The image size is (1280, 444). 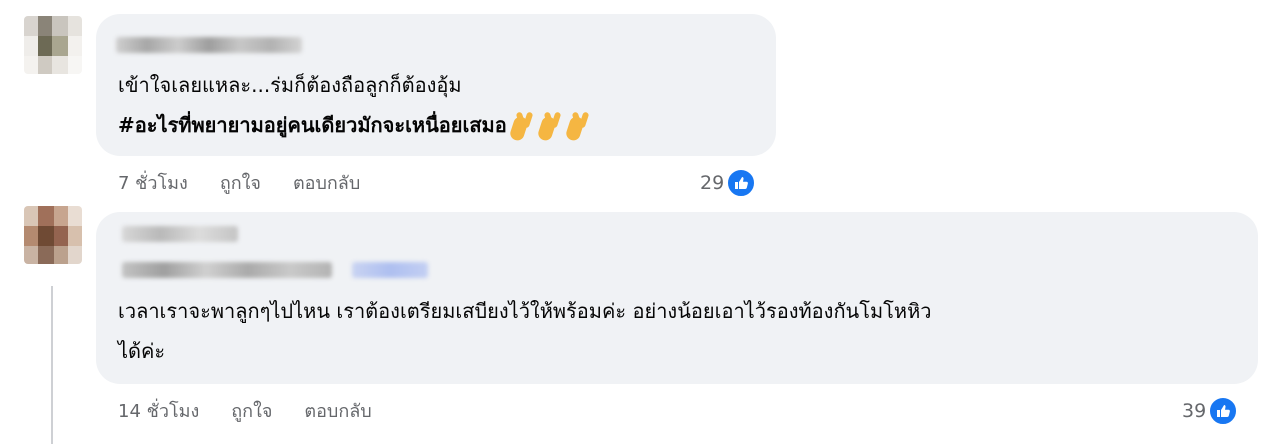 I want to click on timestamp-link: 7 ชั่วโมง, so click(x=153, y=182).